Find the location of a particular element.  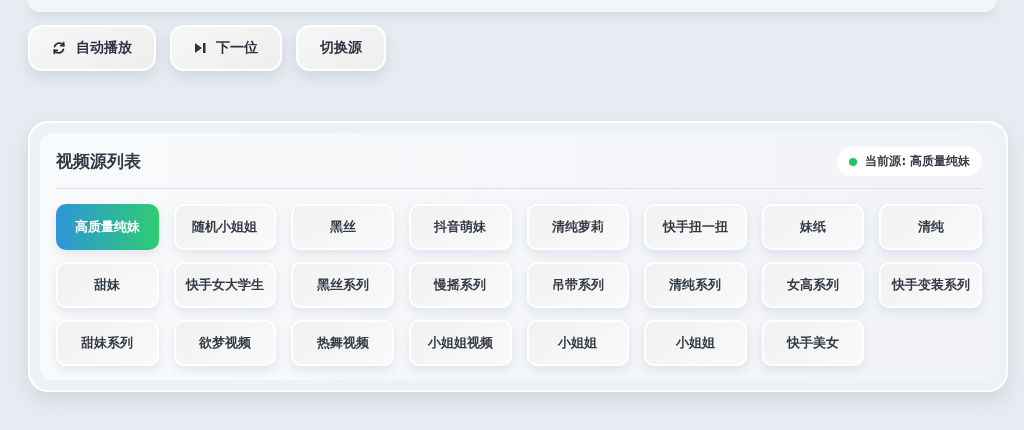

source-button: 小姐姐视频 is located at coordinates (460, 343).